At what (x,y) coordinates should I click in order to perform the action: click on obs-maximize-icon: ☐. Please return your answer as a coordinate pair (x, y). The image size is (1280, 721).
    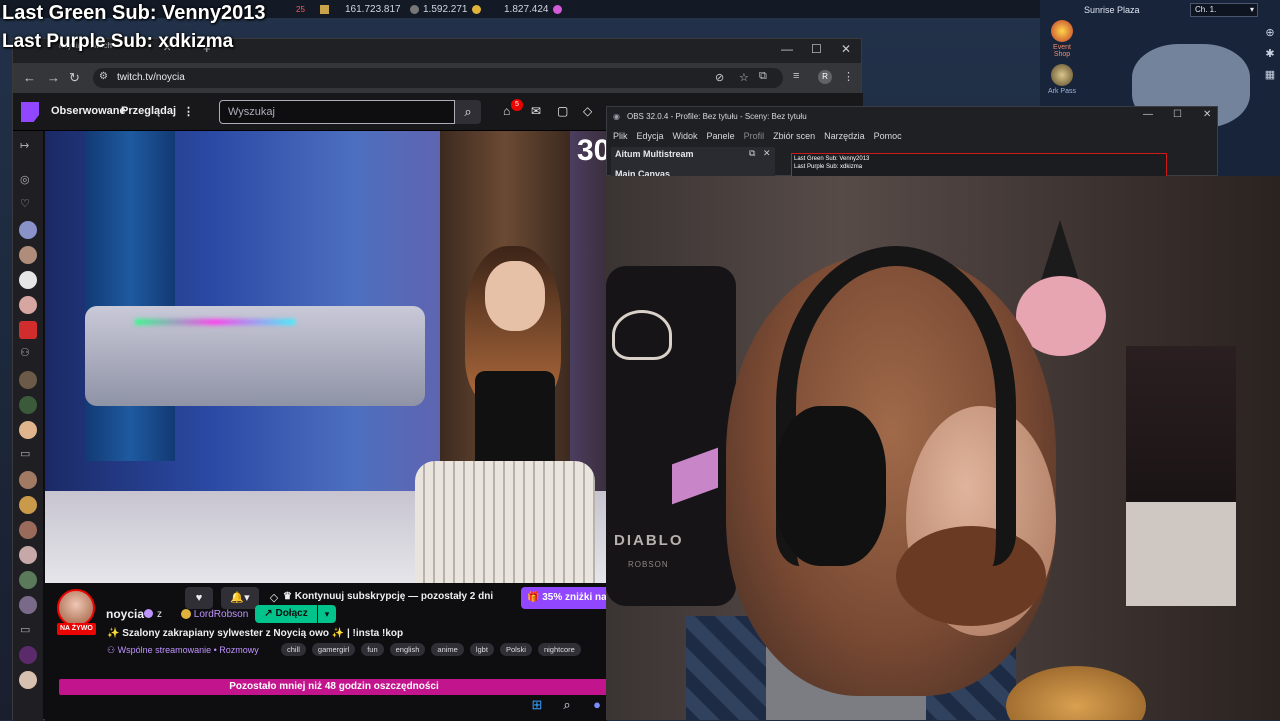
    Looking at the image, I should click on (1177, 114).